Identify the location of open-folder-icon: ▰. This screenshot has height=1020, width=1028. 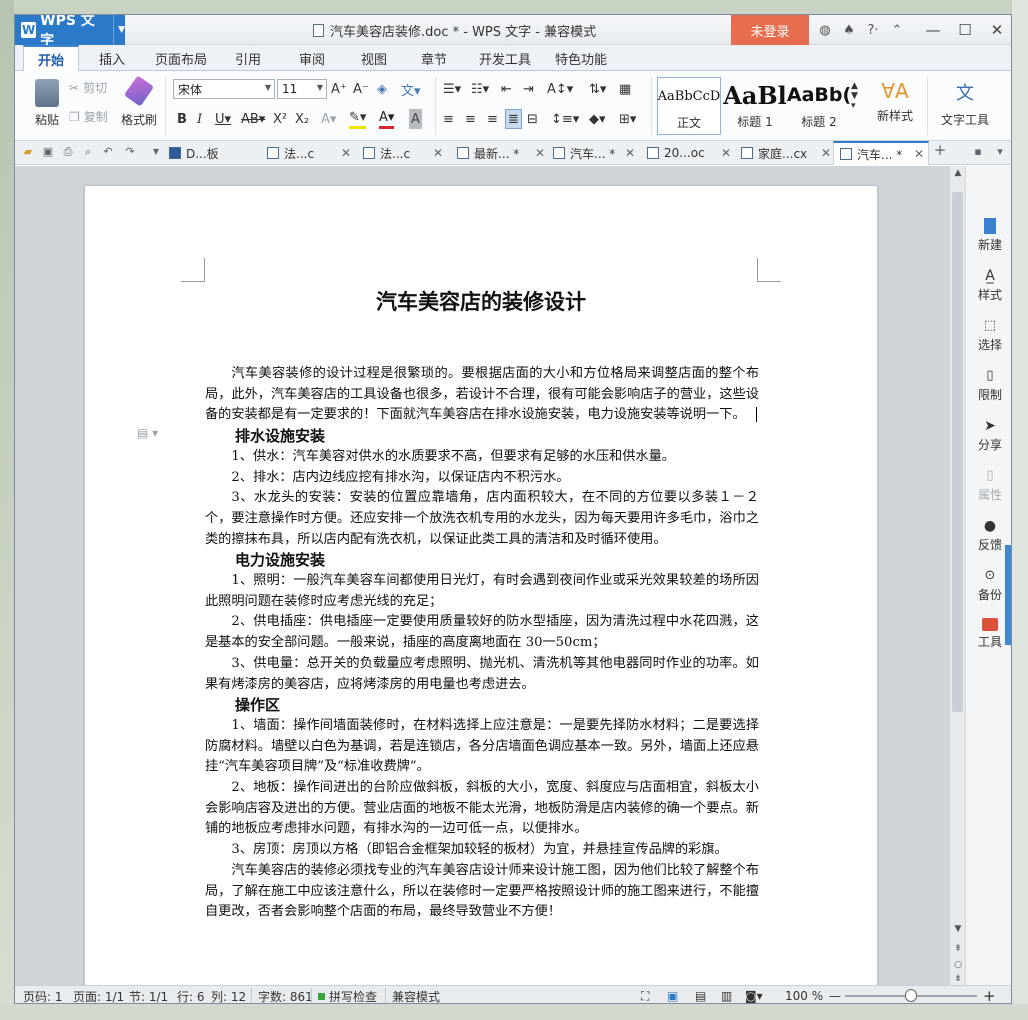
(28, 152).